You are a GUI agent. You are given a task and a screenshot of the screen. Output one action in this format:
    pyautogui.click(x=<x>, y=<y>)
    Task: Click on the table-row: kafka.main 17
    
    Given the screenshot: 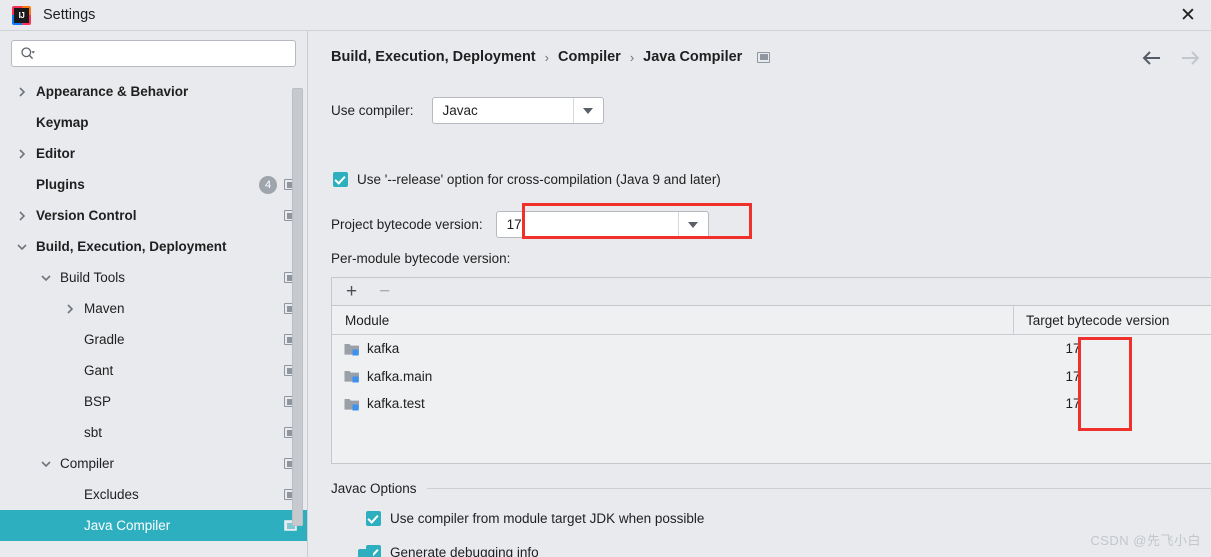 What is the action you would take?
    pyautogui.click(x=771, y=377)
    